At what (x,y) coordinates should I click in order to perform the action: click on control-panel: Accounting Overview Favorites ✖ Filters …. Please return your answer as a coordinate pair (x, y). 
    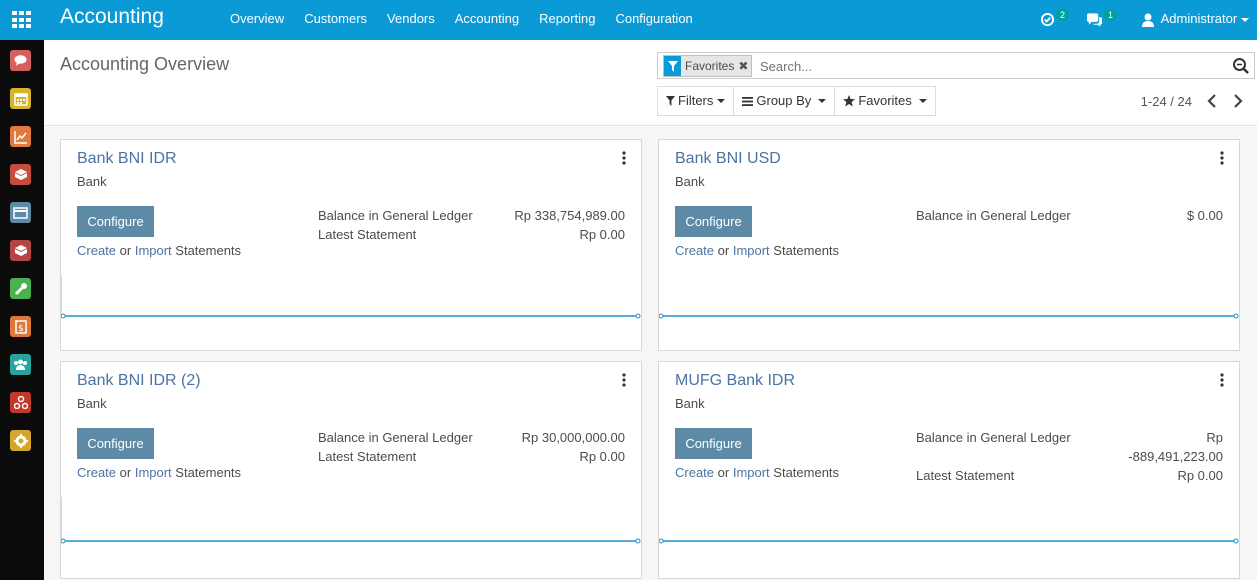
    Looking at the image, I should click on (650, 83).